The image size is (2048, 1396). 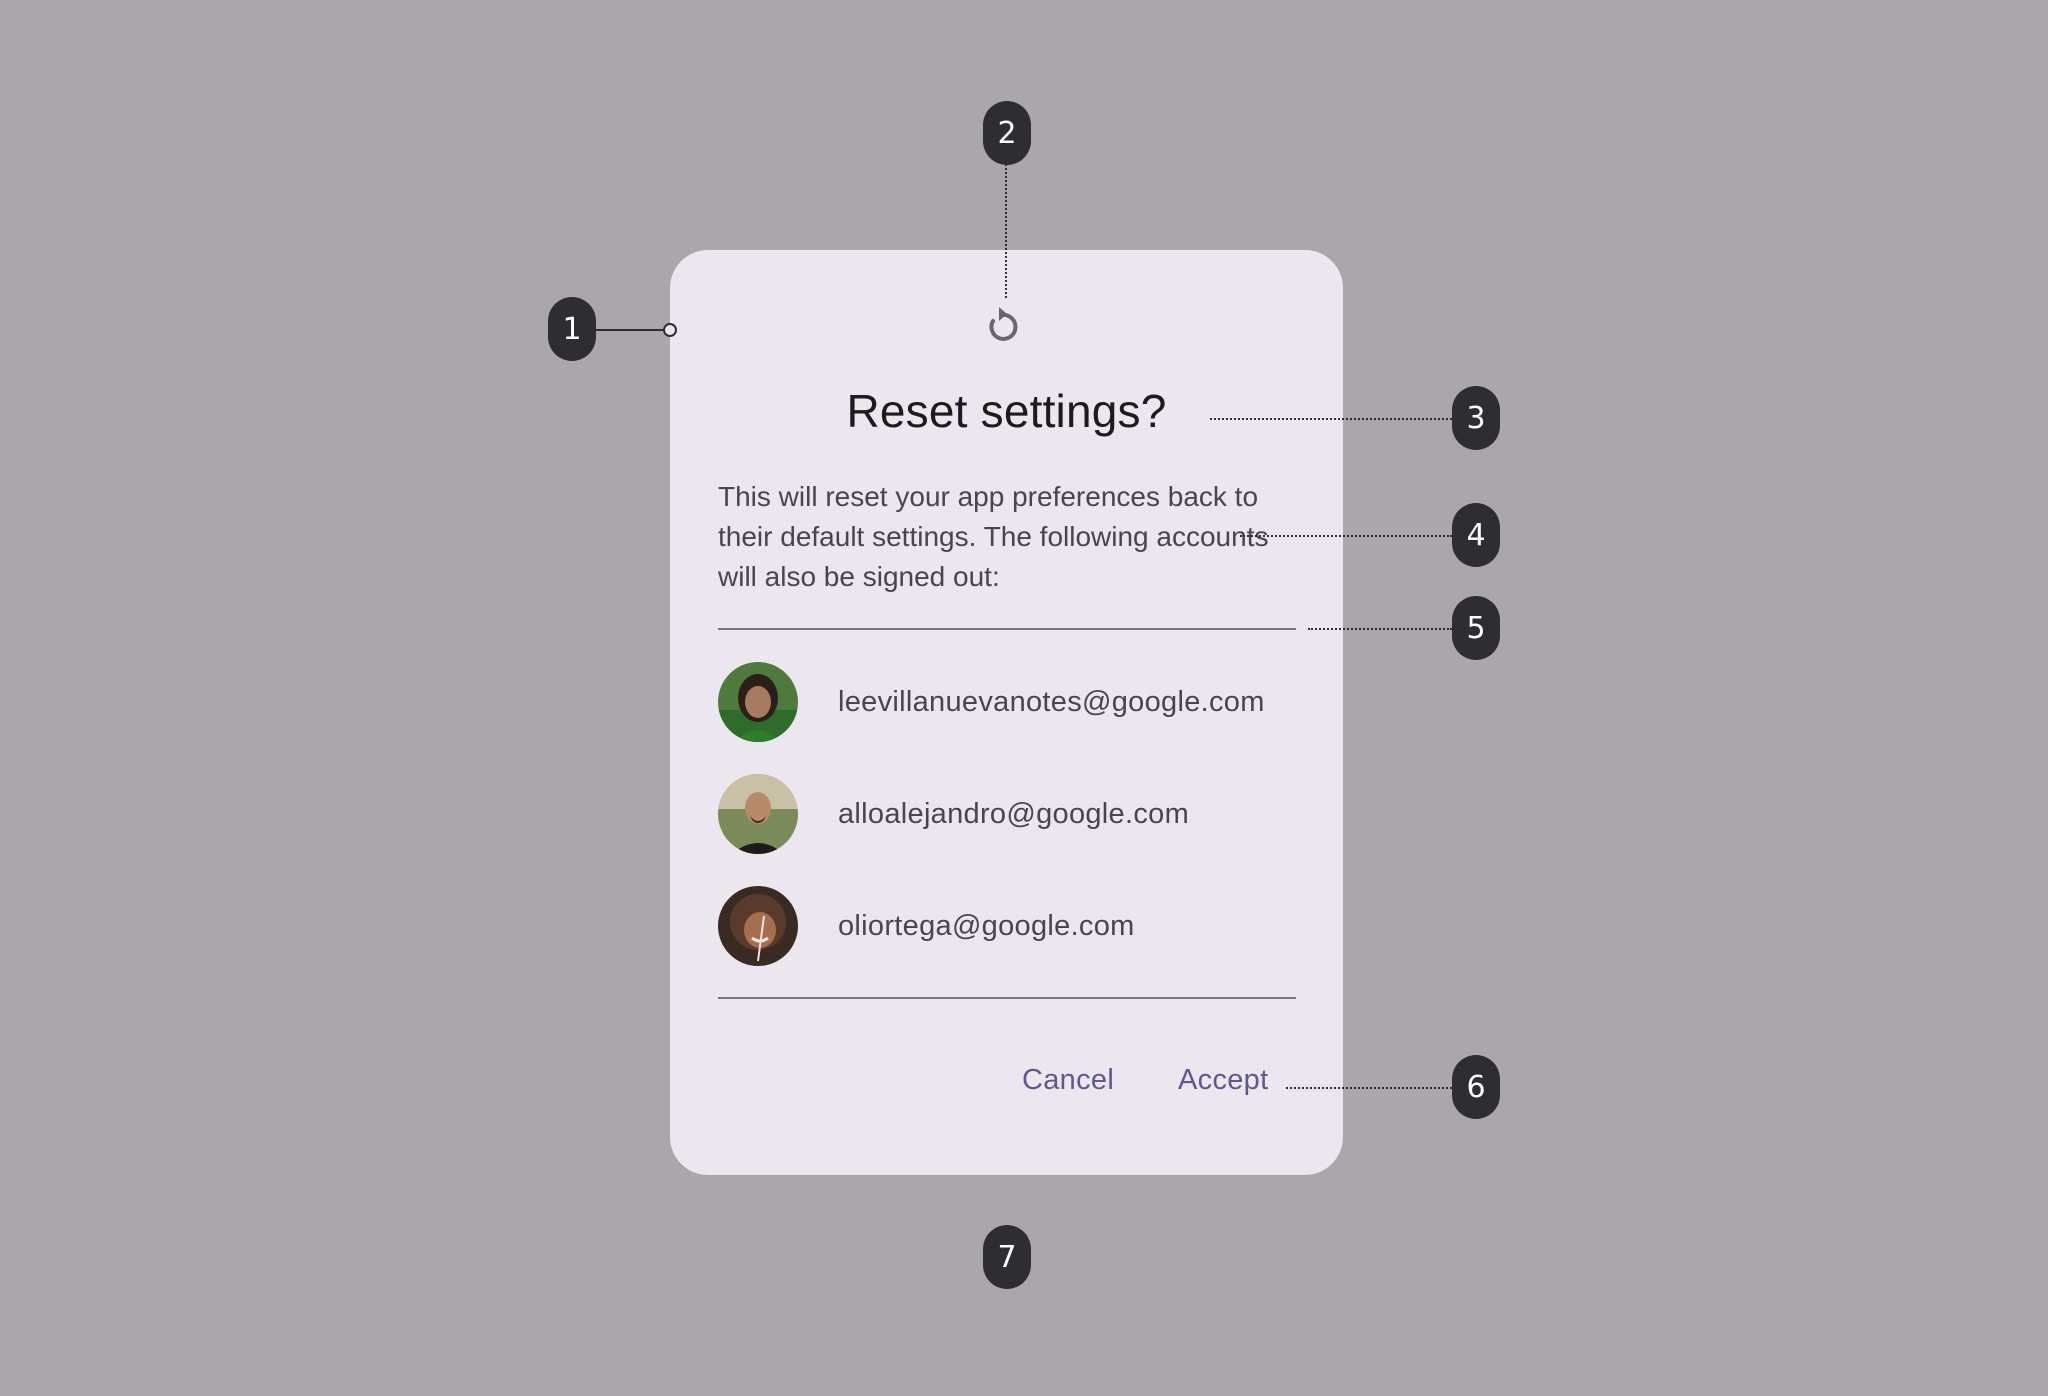 I want to click on annotation-badge-6: 6, so click(x=1476, y=1087).